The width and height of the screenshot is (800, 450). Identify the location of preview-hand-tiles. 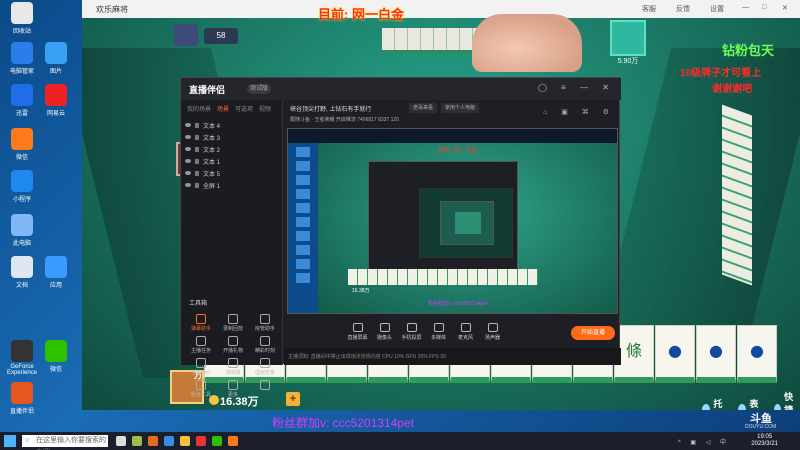
(443, 277).